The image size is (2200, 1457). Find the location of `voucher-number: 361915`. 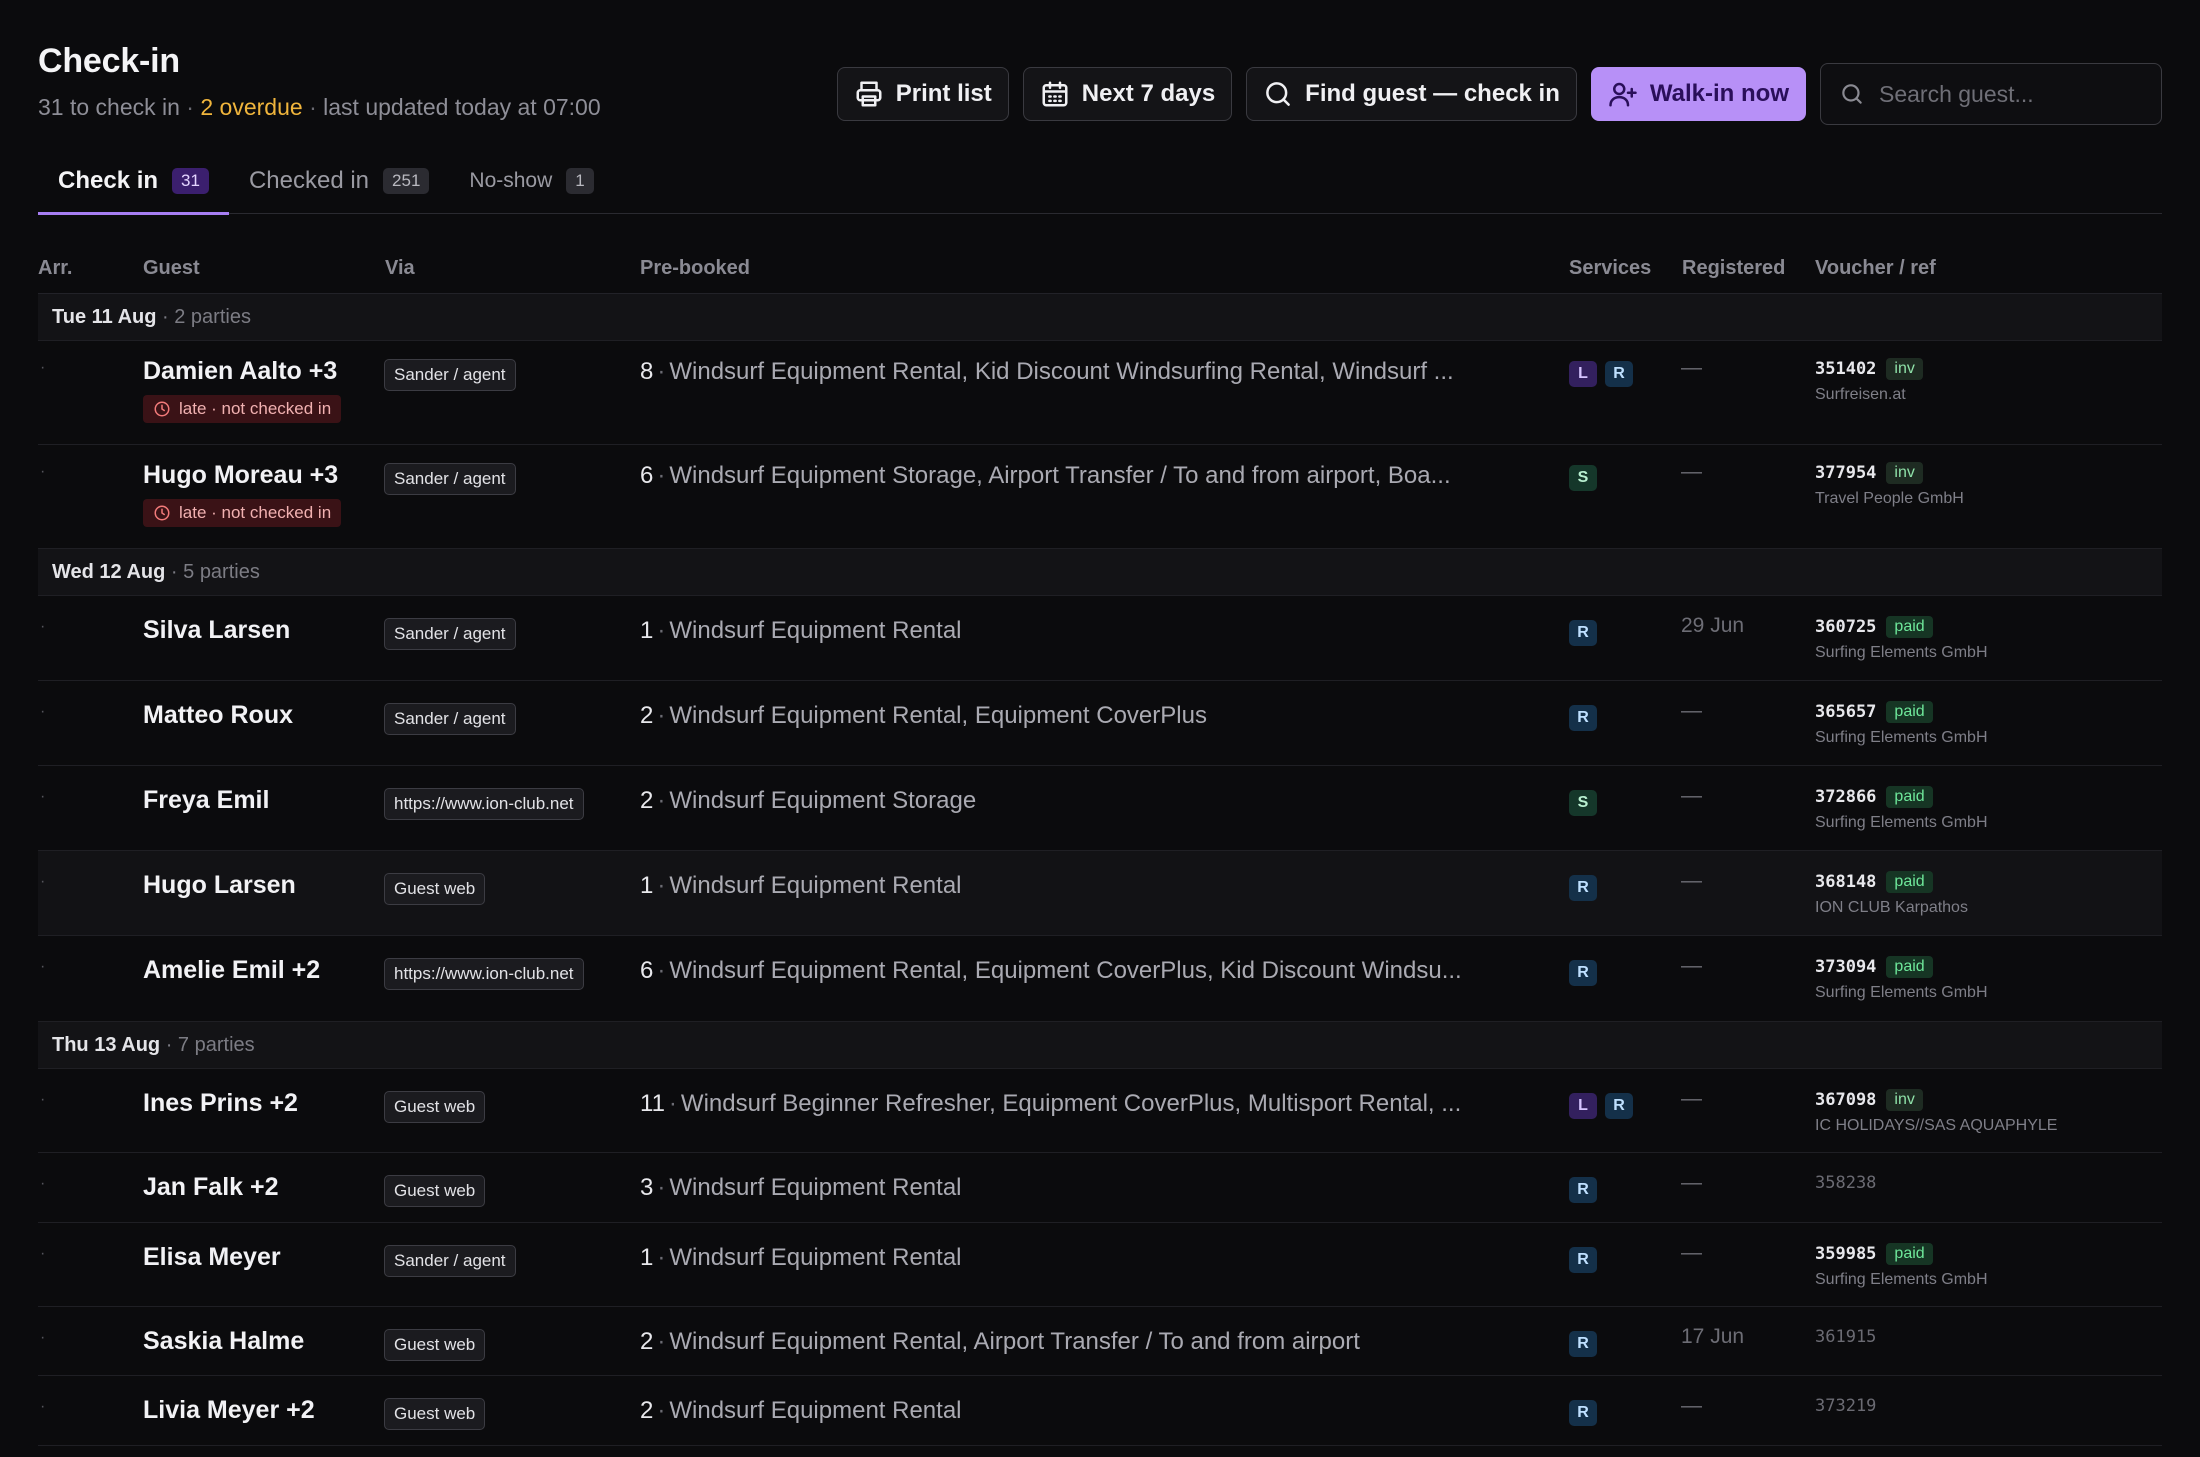

voucher-number: 361915 is located at coordinates (1845, 1337).